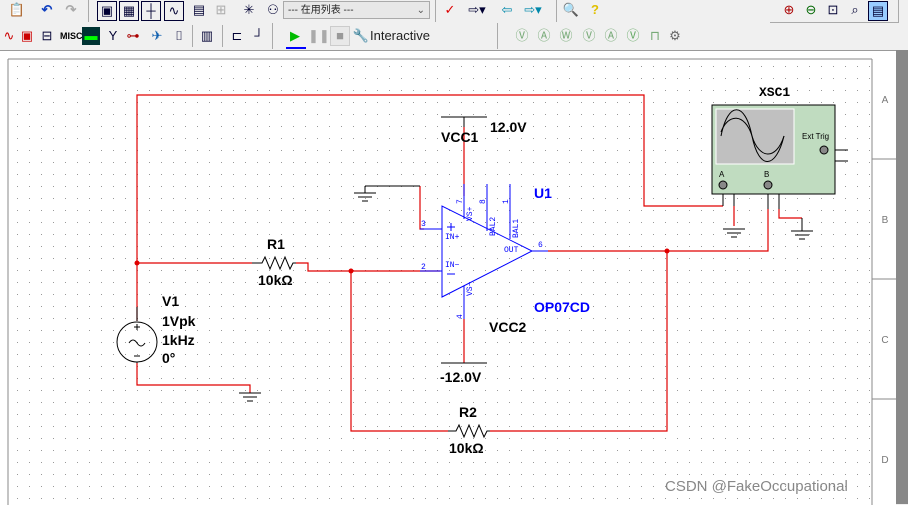 This screenshot has width=908, height=505. What do you see at coordinates (884, 280) in the screenshot?
I see `border-row-labels: A B C D` at bounding box center [884, 280].